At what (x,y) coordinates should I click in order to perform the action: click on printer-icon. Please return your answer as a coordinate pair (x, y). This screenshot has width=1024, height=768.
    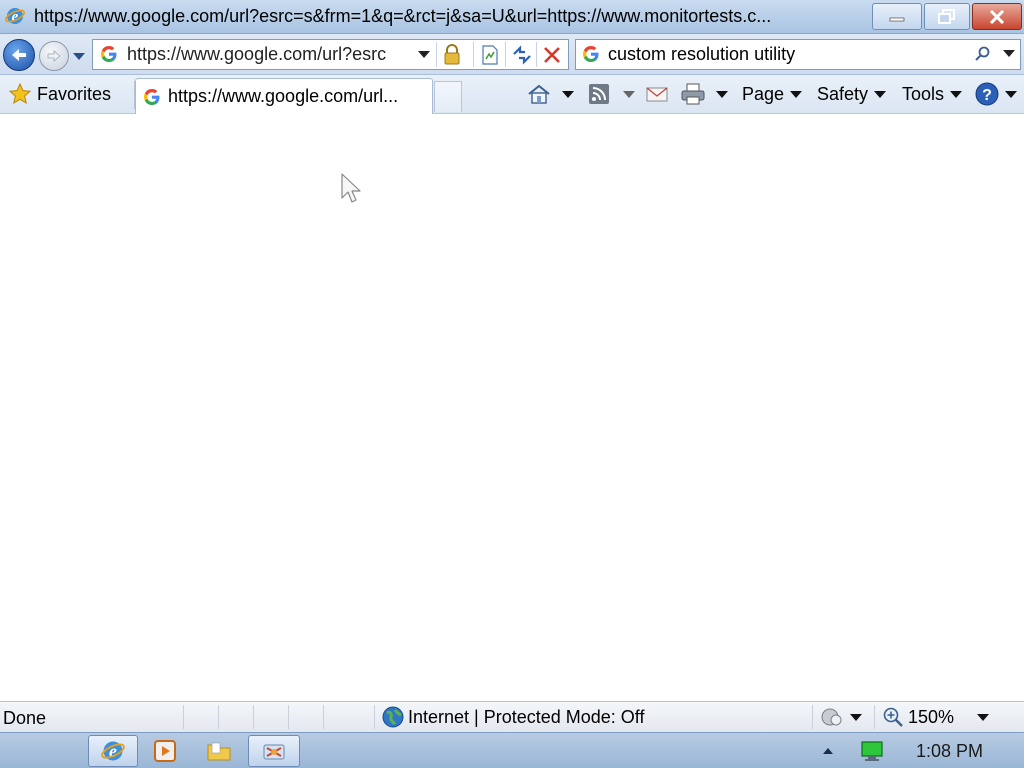
    Looking at the image, I should click on (693, 94).